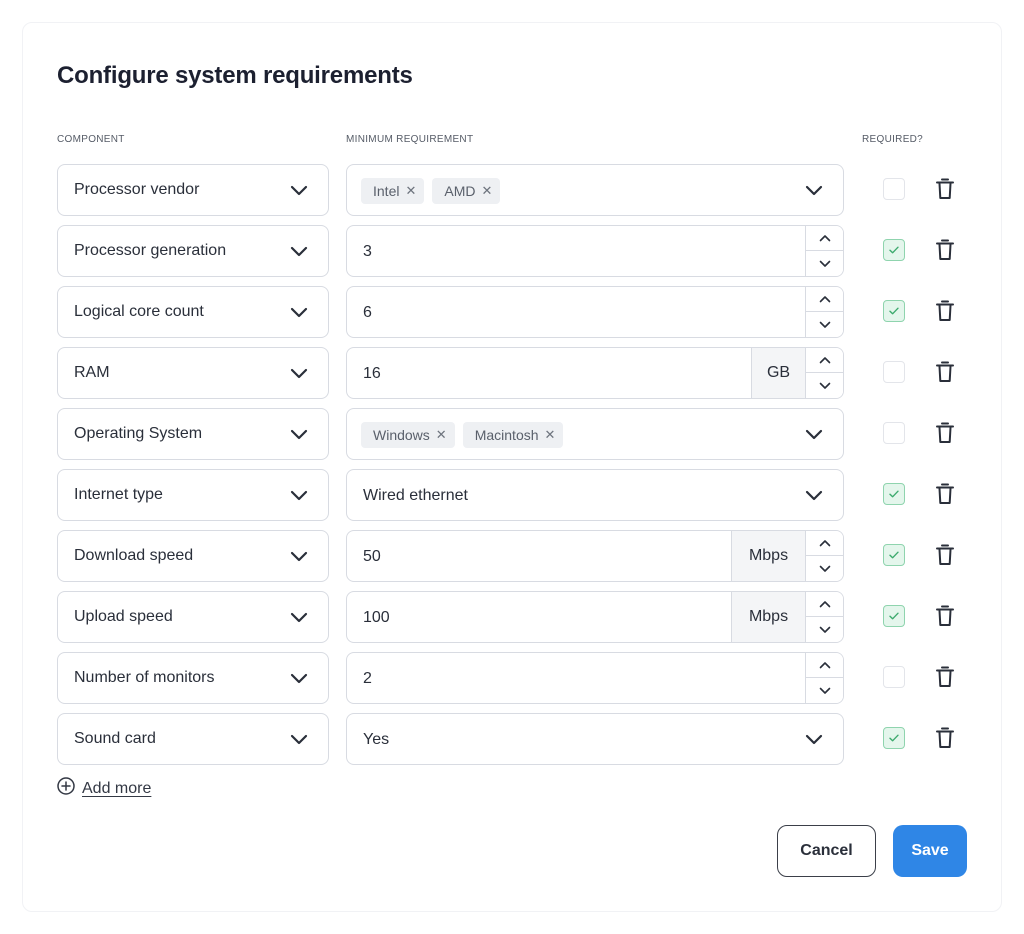 The height and width of the screenshot is (934, 1024). Describe the element at coordinates (595, 739) in the screenshot. I see `requirement-select: Yes` at that location.